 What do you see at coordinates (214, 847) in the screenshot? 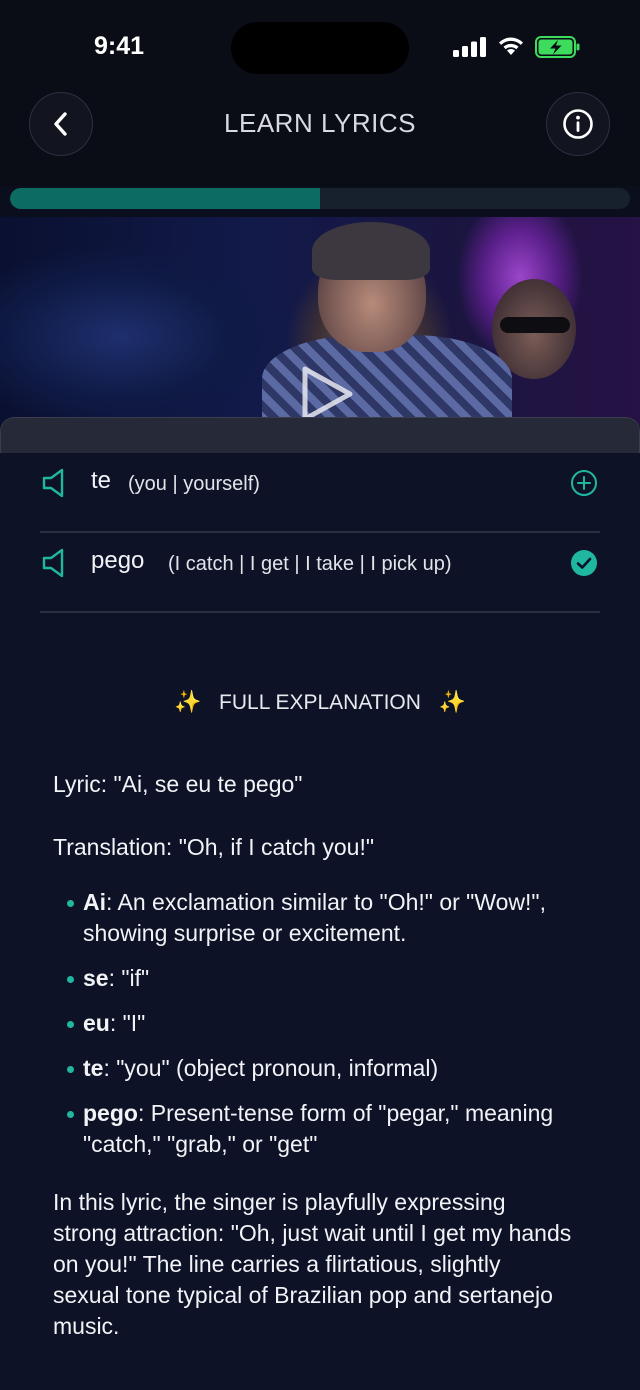
I see `translation-line: Translation: "Oh, if I catch you!"` at bounding box center [214, 847].